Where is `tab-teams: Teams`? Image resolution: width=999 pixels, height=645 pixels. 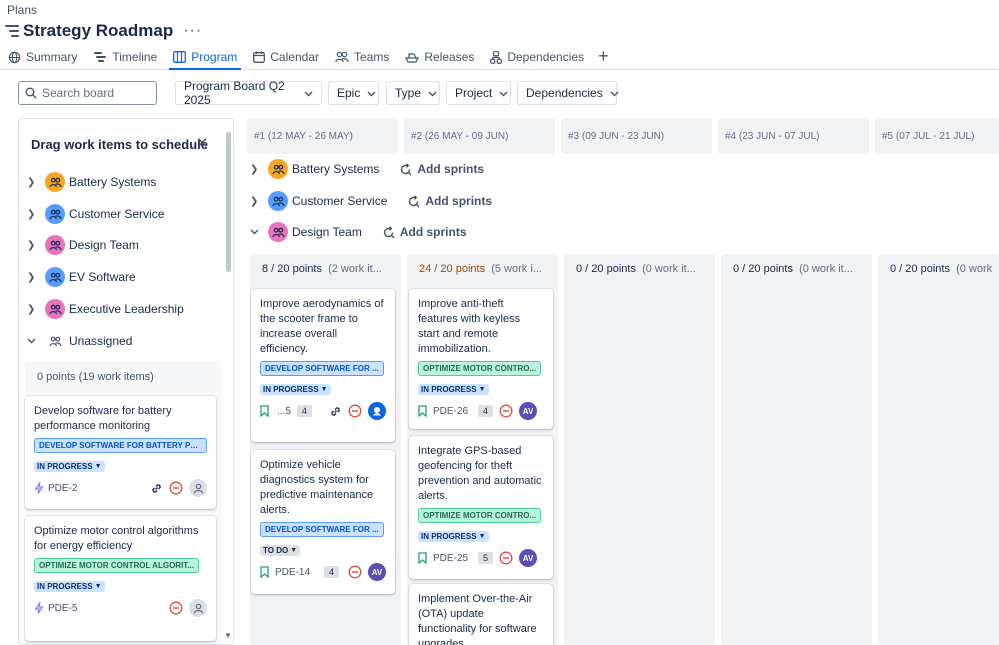
tab-teams: Teams is located at coordinates (362, 57).